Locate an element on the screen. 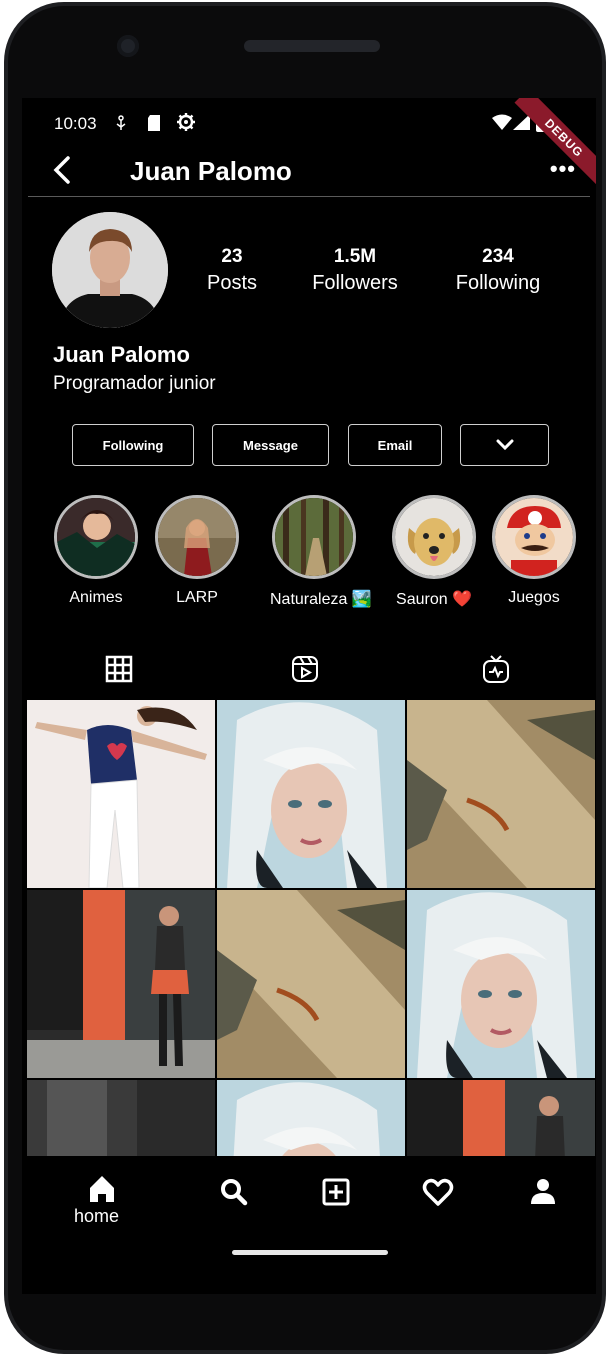  speaker-grille is located at coordinates (312, 46).